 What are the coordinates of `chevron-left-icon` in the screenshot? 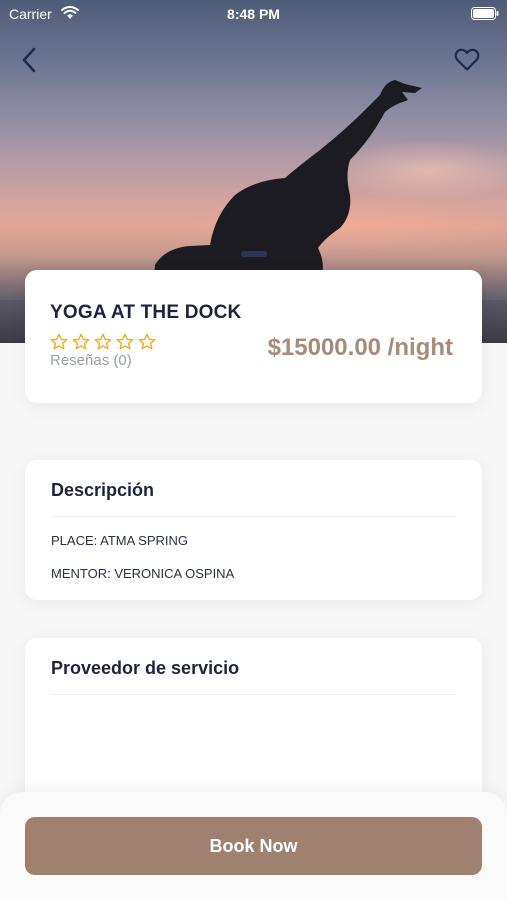 It's located at (29, 60).